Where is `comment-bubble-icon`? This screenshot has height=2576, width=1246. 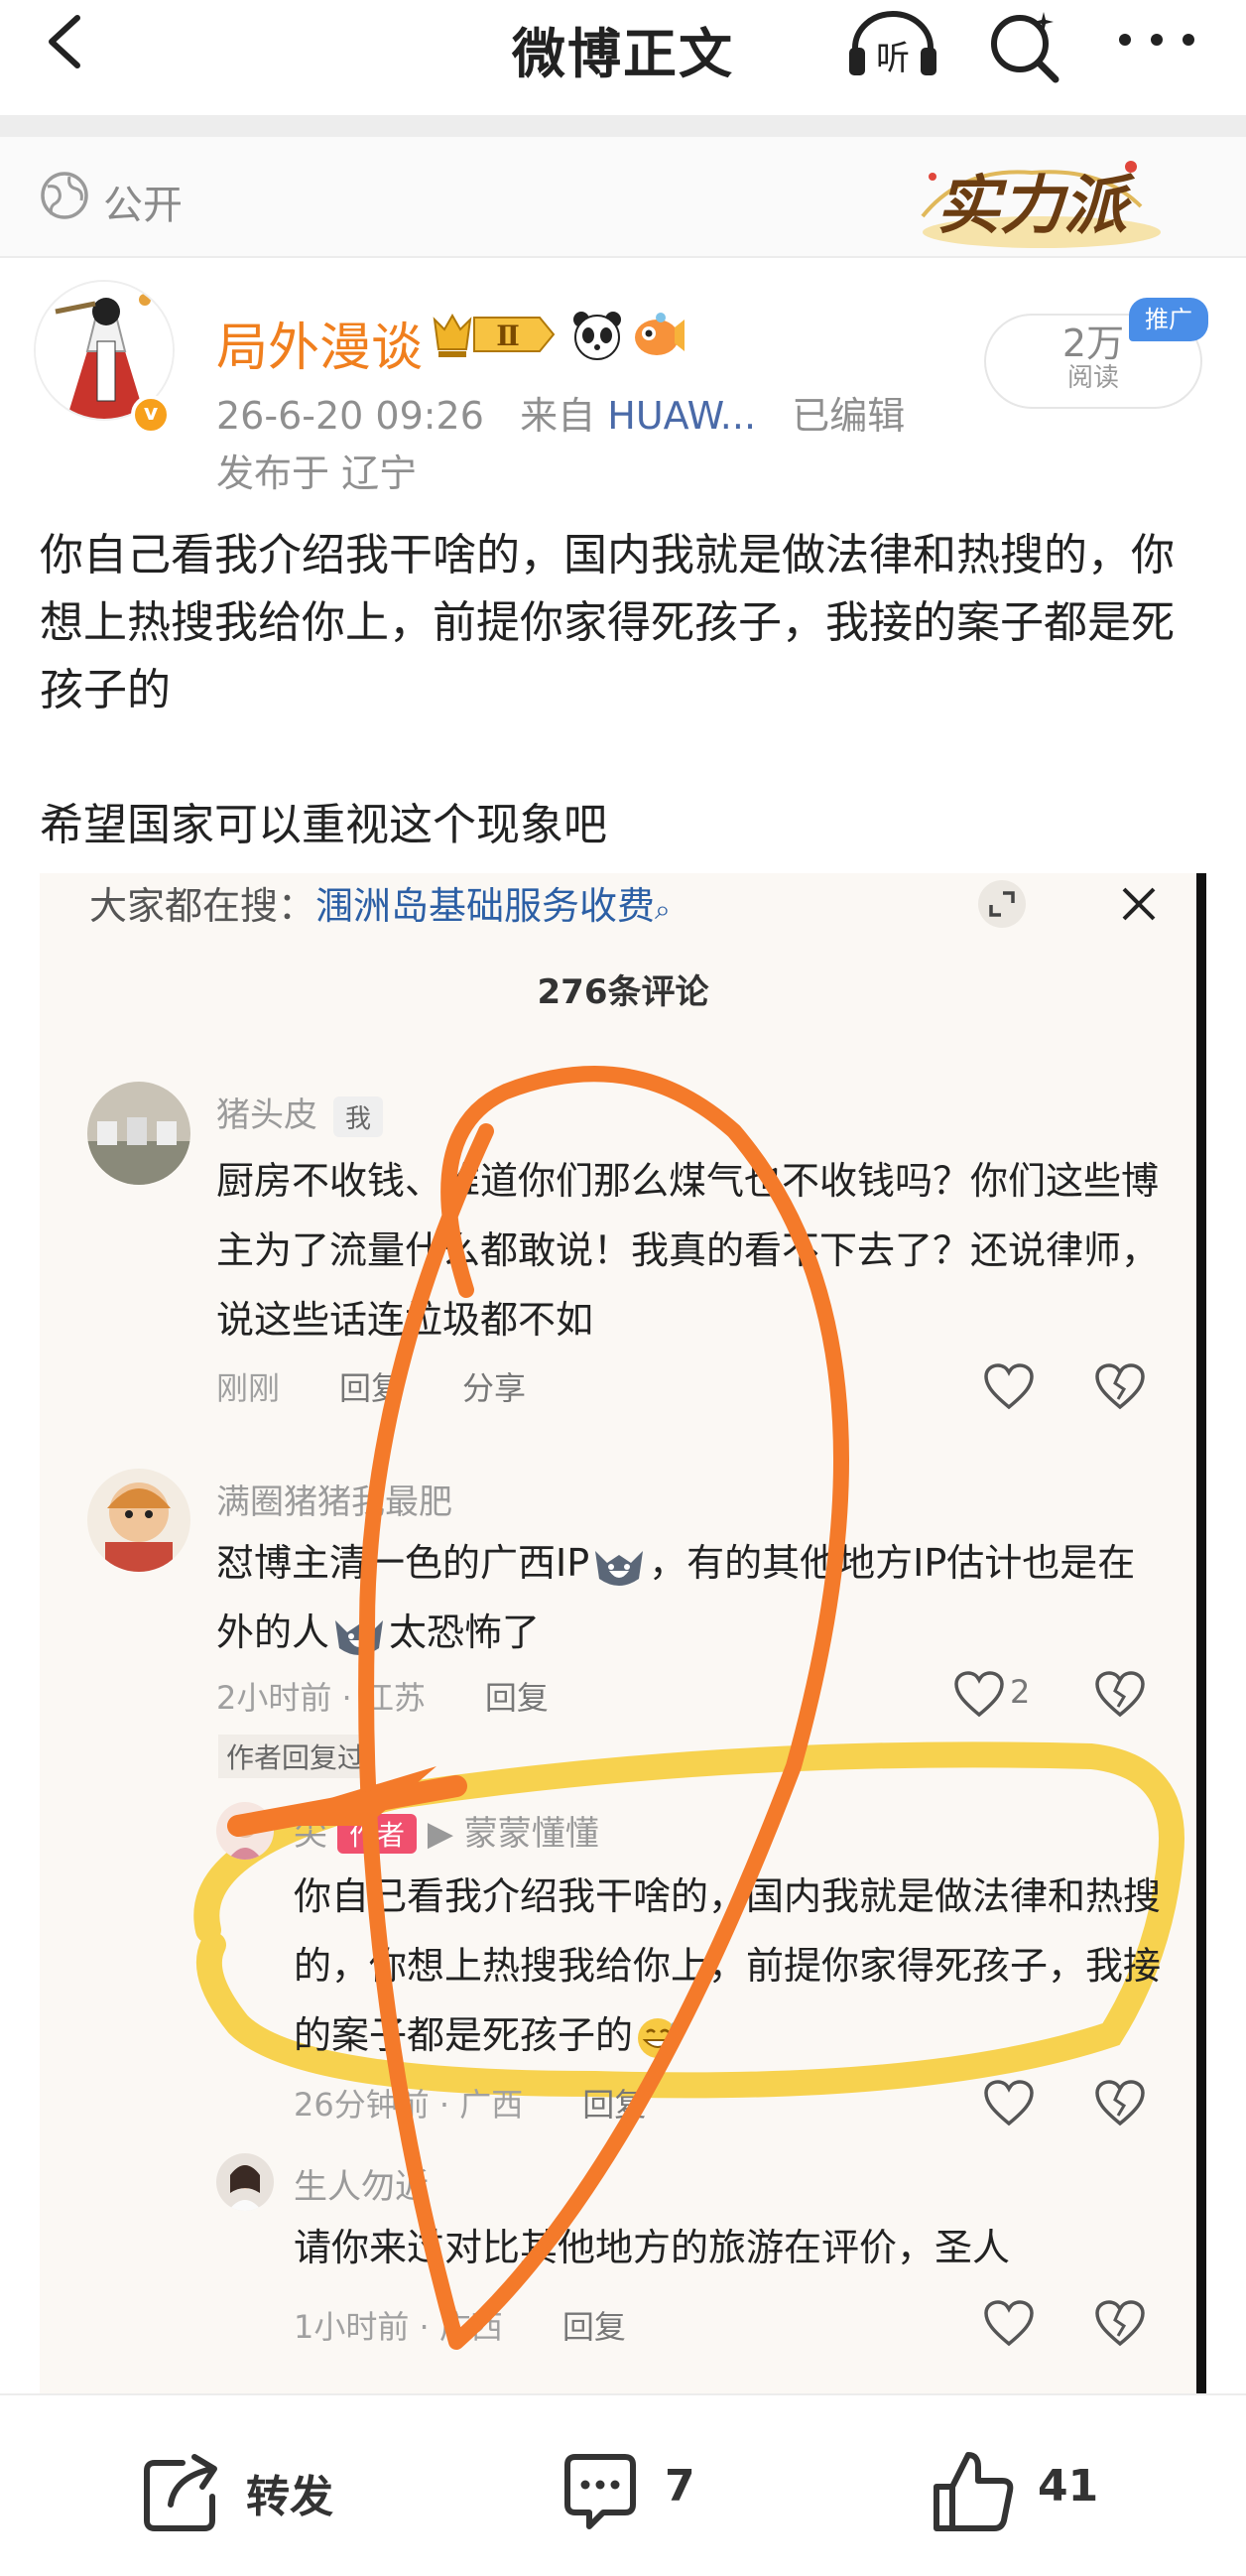 comment-bubble-icon is located at coordinates (600, 2492).